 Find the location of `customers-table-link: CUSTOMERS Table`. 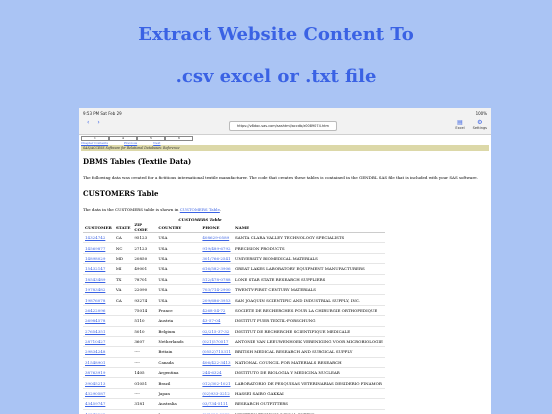

customers-table-link: CUSTOMERS Table is located at coordinates (200, 209).